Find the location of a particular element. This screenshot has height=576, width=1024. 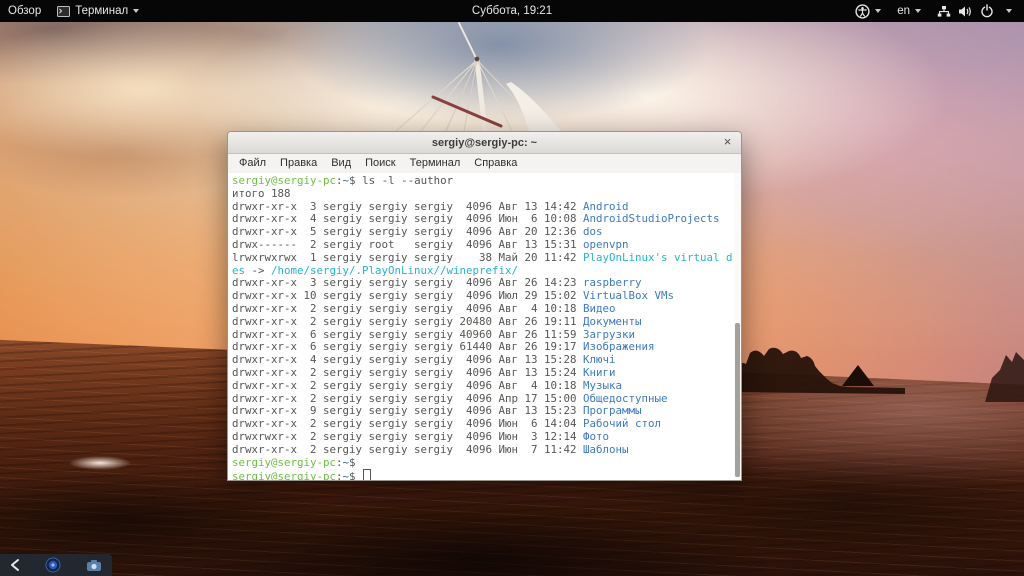

volume-icon is located at coordinates (965, 11).